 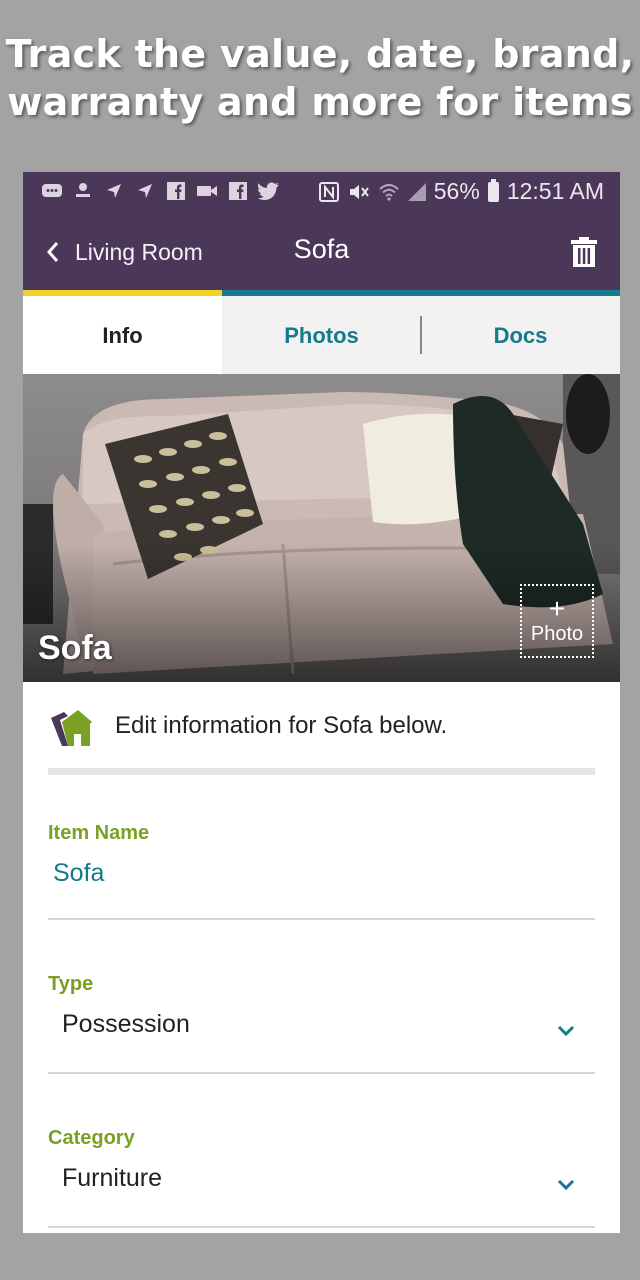 I want to click on edit-notice: Edit information for Sofa below., so click(x=321, y=738).